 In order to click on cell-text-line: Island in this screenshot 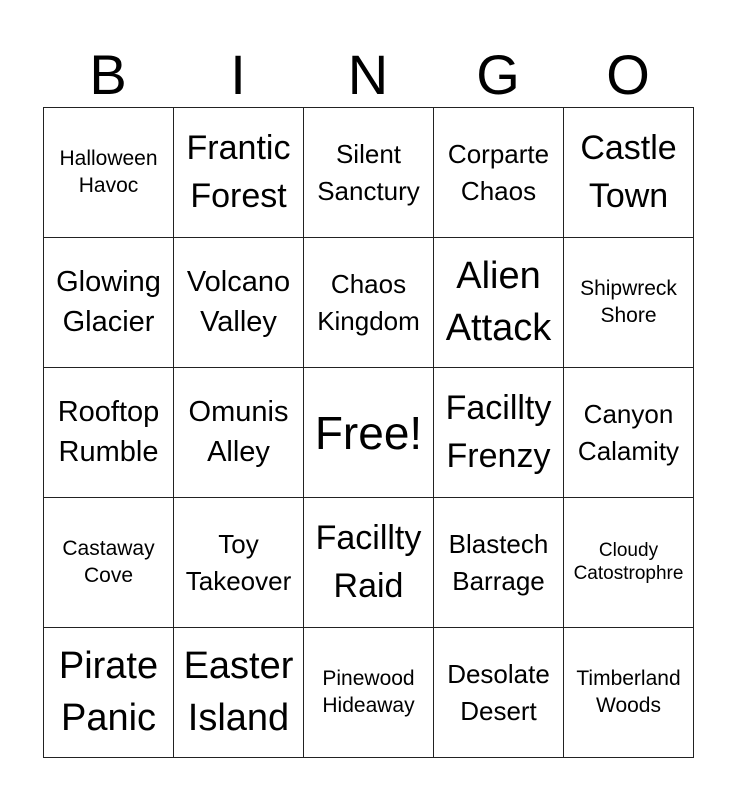, I will do `click(238, 717)`.